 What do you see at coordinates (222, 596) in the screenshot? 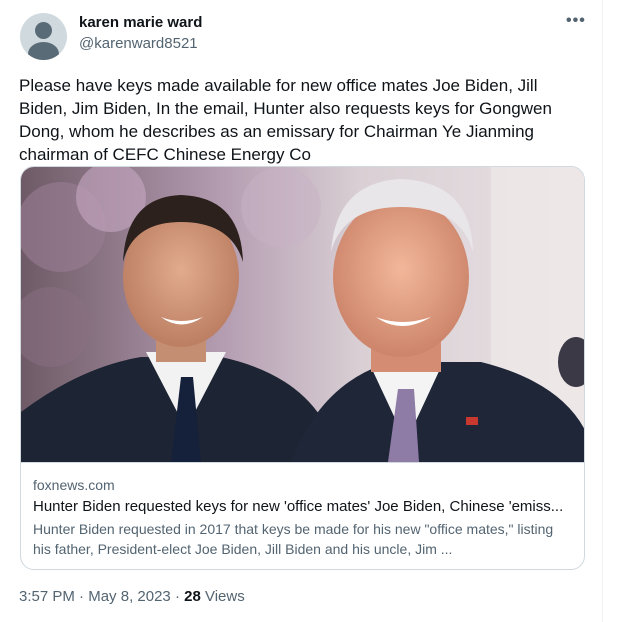
I see `views-label: Views` at bounding box center [222, 596].